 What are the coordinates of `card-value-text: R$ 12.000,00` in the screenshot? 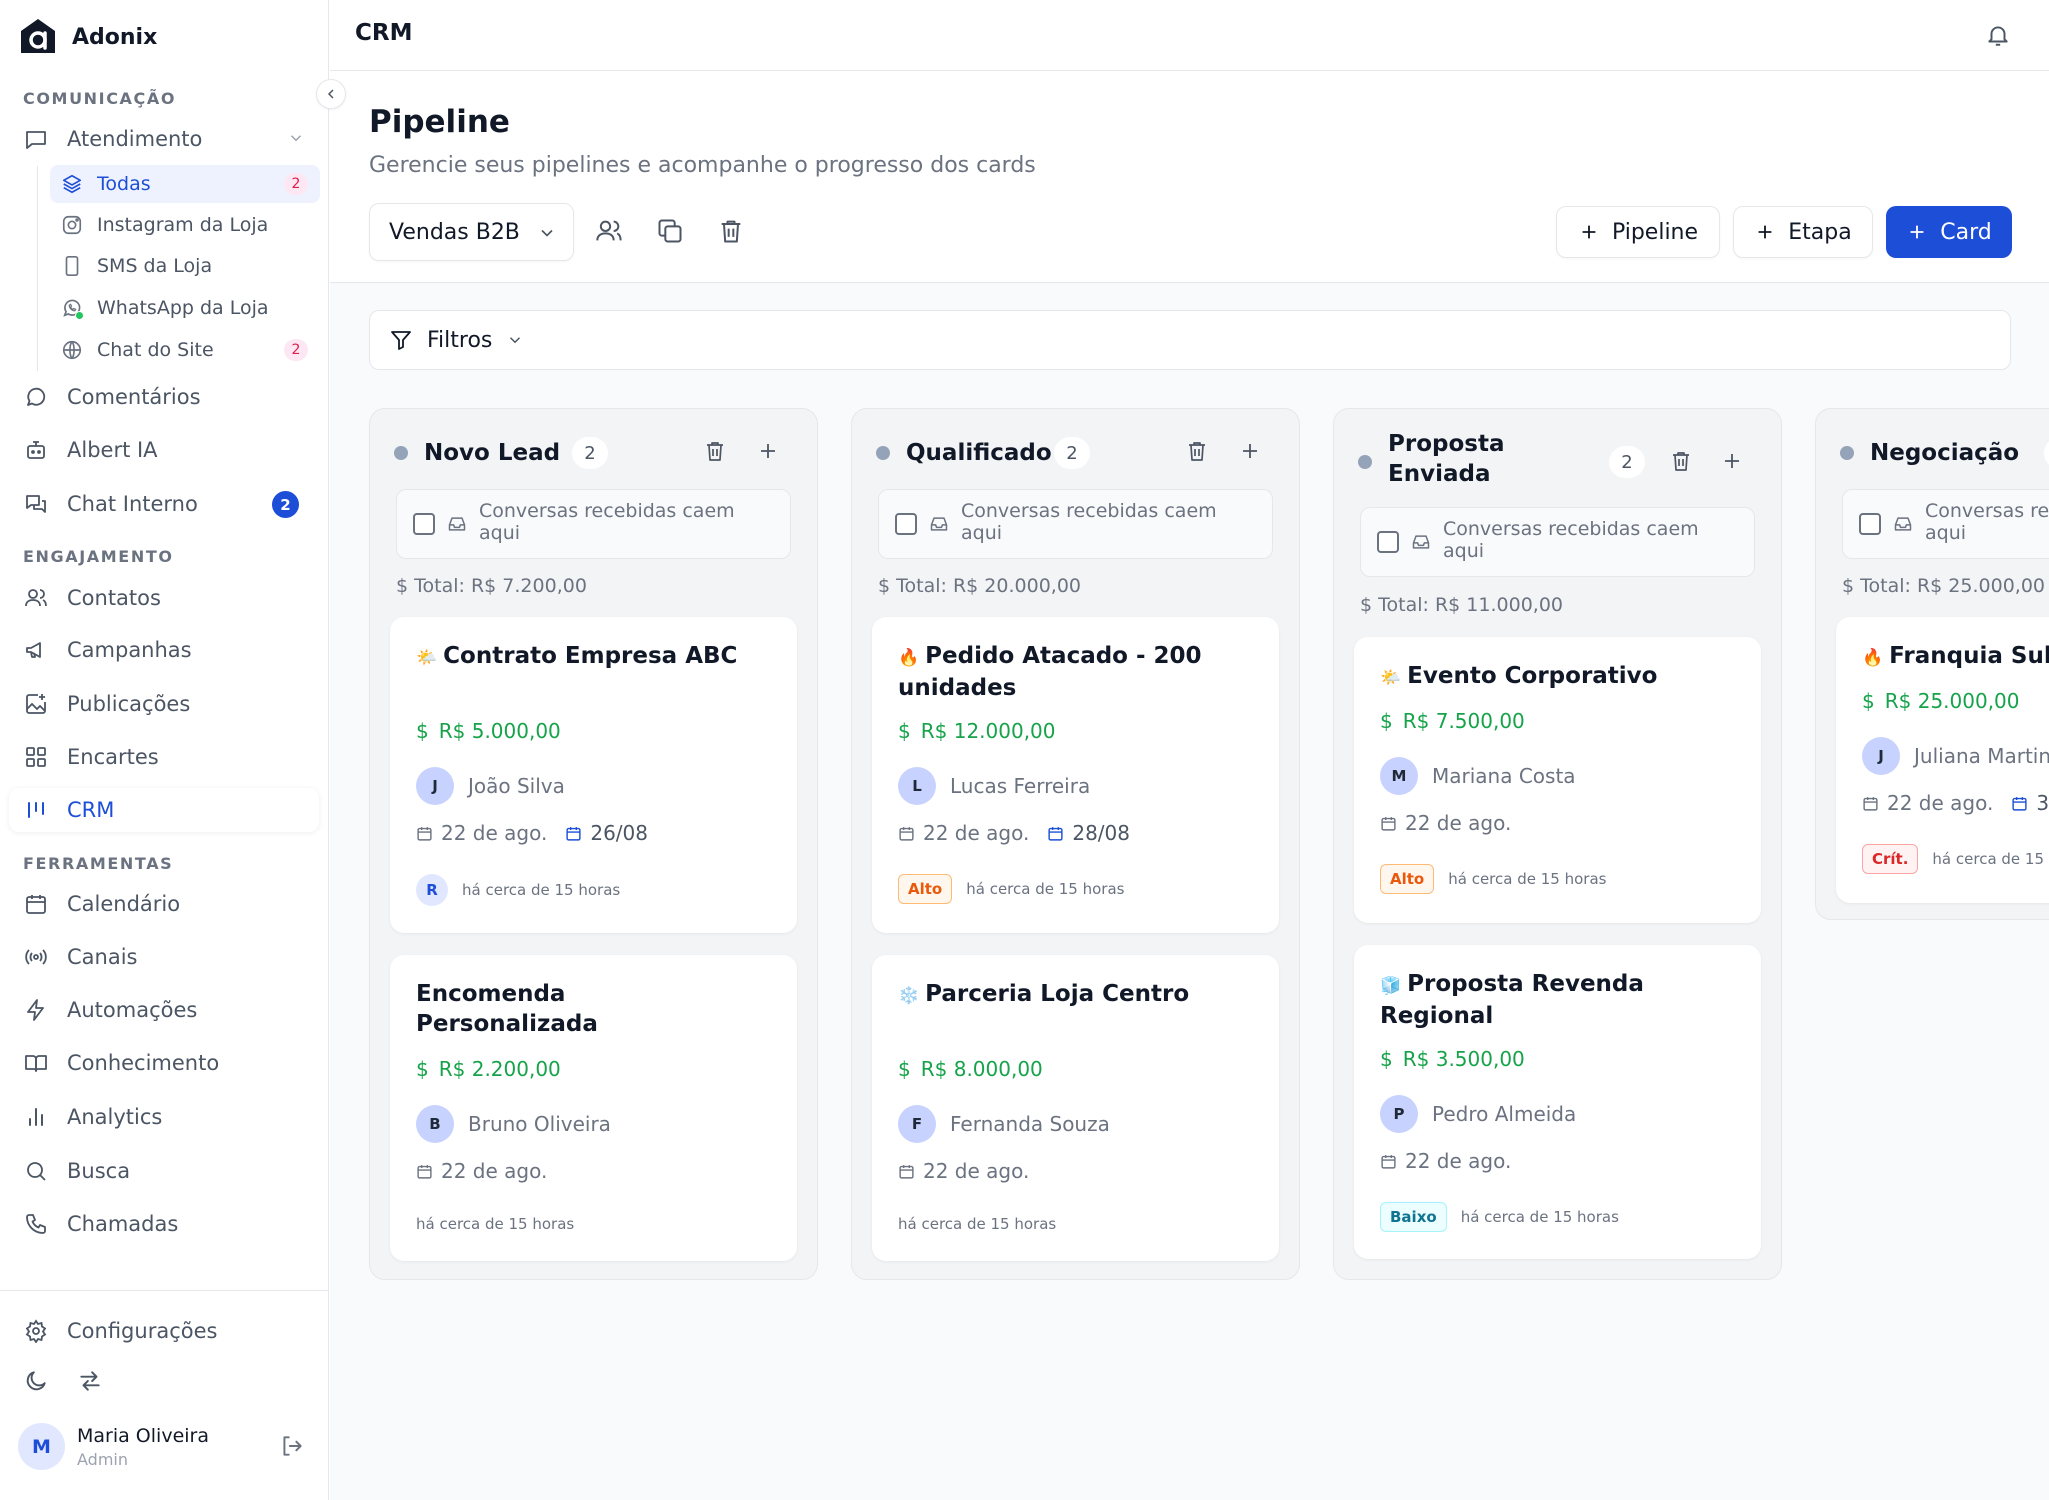 It's located at (988, 731).